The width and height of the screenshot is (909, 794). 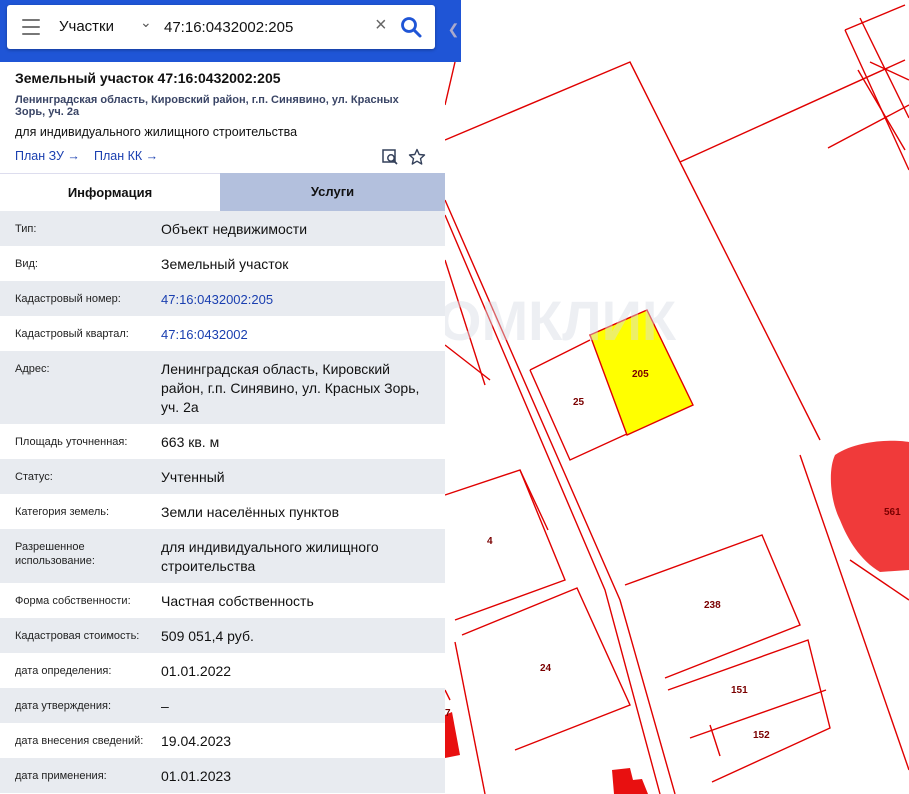 What do you see at coordinates (411, 27) in the screenshot?
I see `search-icon` at bounding box center [411, 27].